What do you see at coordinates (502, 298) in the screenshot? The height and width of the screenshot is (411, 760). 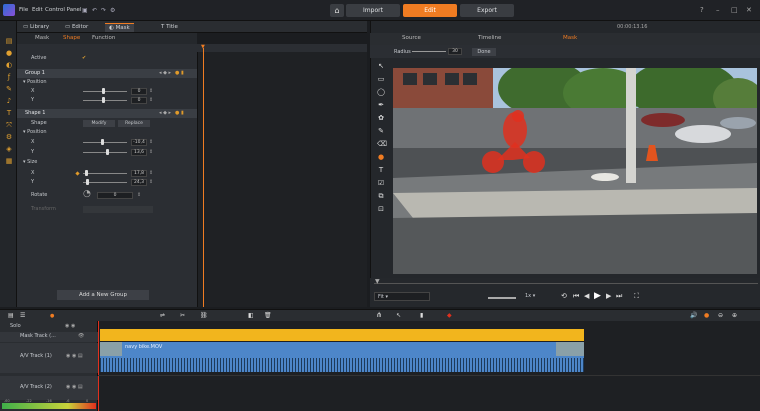 I see `shuttle-slider` at bounding box center [502, 298].